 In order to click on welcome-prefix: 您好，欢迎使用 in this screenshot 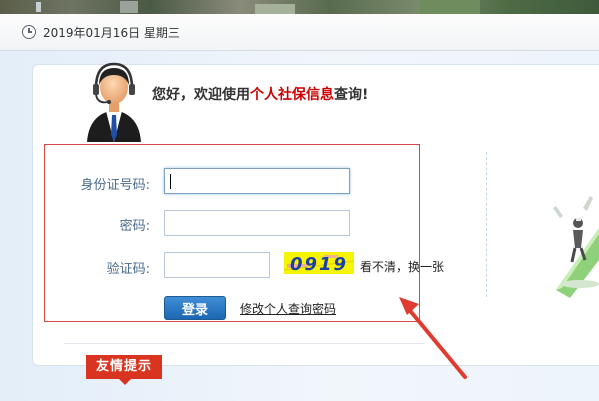, I will do `click(201, 95)`.